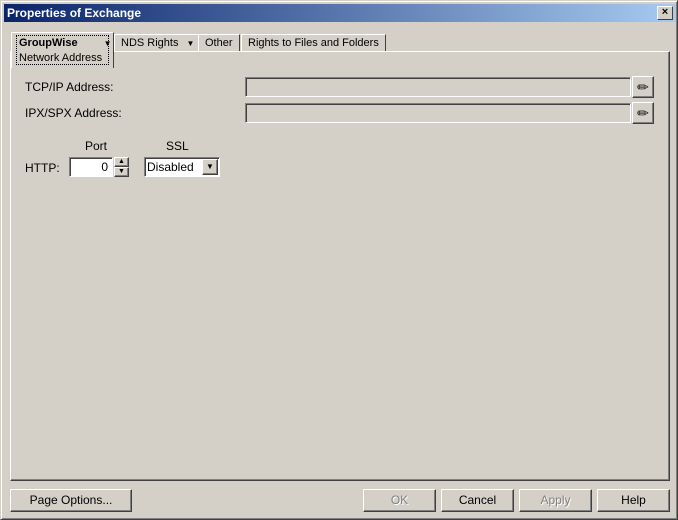 This screenshot has height=520, width=678. Describe the element at coordinates (121, 172) in the screenshot. I see `spin-down-icon: ▼` at that location.